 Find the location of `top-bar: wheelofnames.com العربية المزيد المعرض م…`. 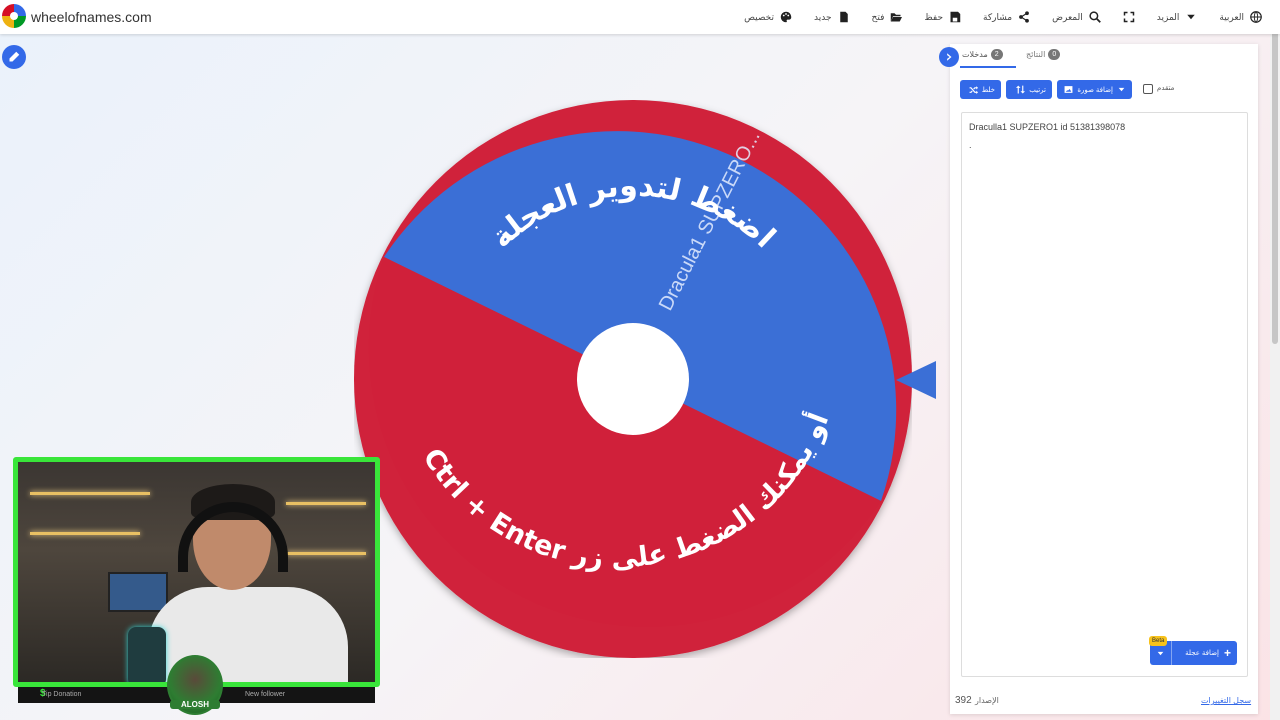

top-bar: wheelofnames.com العربية المزيد المعرض م… is located at coordinates (640, 17).